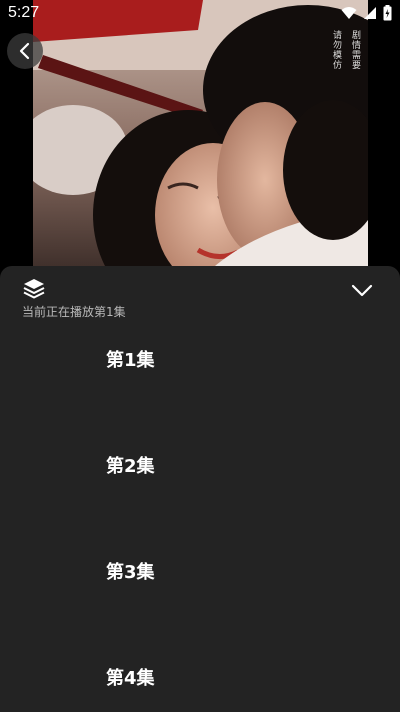 The width and height of the screenshot is (400, 712). I want to click on episode-label: 第2集, so click(130, 466).